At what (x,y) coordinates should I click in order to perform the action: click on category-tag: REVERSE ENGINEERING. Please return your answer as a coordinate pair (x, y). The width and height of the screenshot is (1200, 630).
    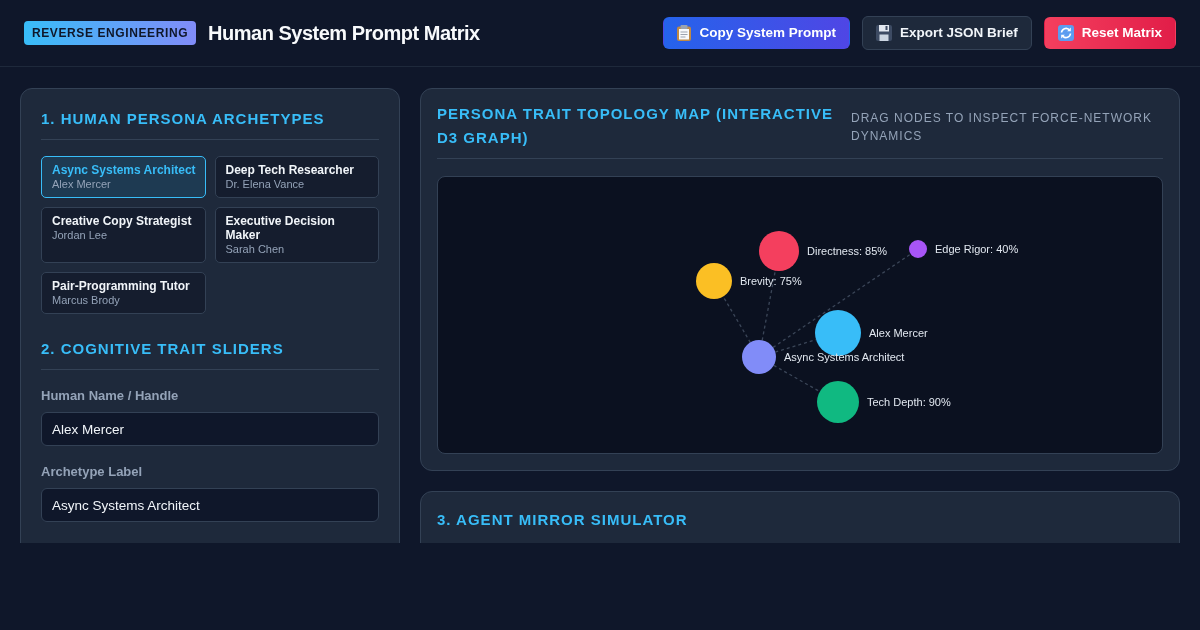
    Looking at the image, I should click on (110, 33).